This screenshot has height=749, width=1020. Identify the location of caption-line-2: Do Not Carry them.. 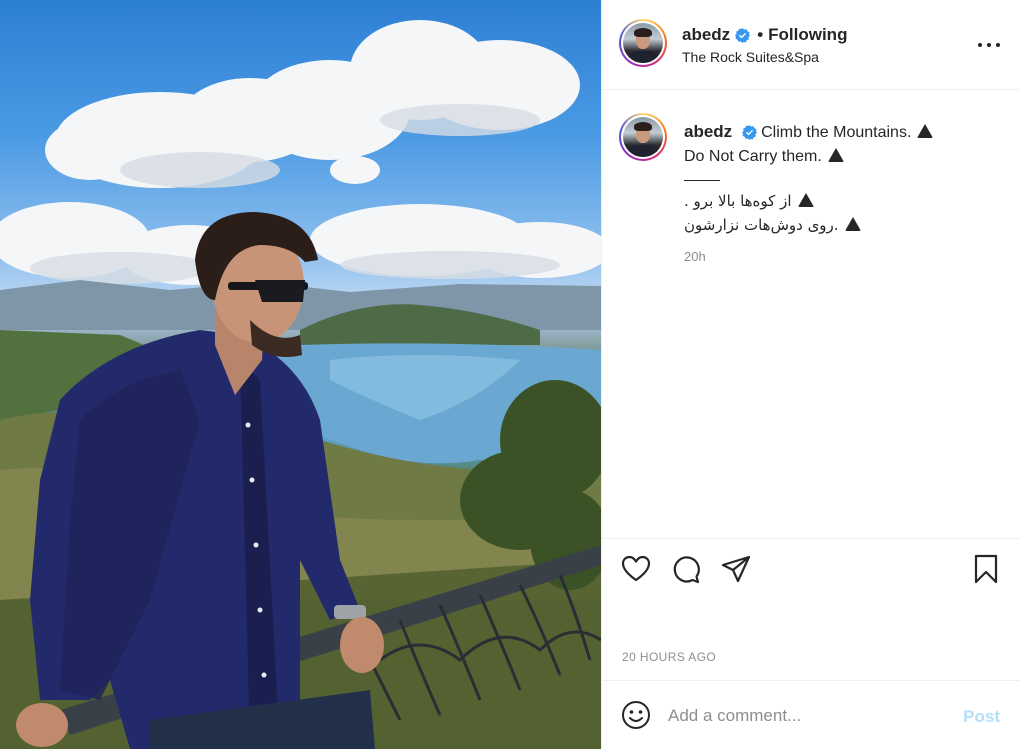
(753, 156).